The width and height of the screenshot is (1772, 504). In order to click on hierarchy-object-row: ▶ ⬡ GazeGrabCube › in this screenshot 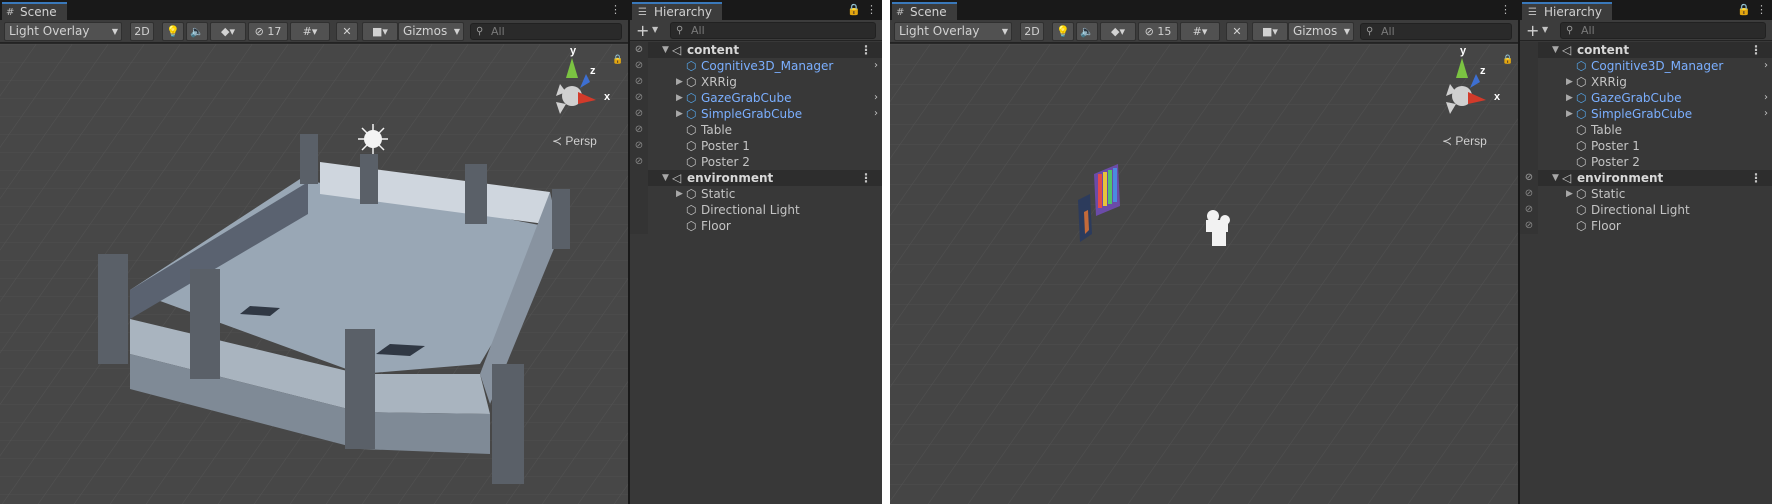, I will do `click(1646, 98)`.